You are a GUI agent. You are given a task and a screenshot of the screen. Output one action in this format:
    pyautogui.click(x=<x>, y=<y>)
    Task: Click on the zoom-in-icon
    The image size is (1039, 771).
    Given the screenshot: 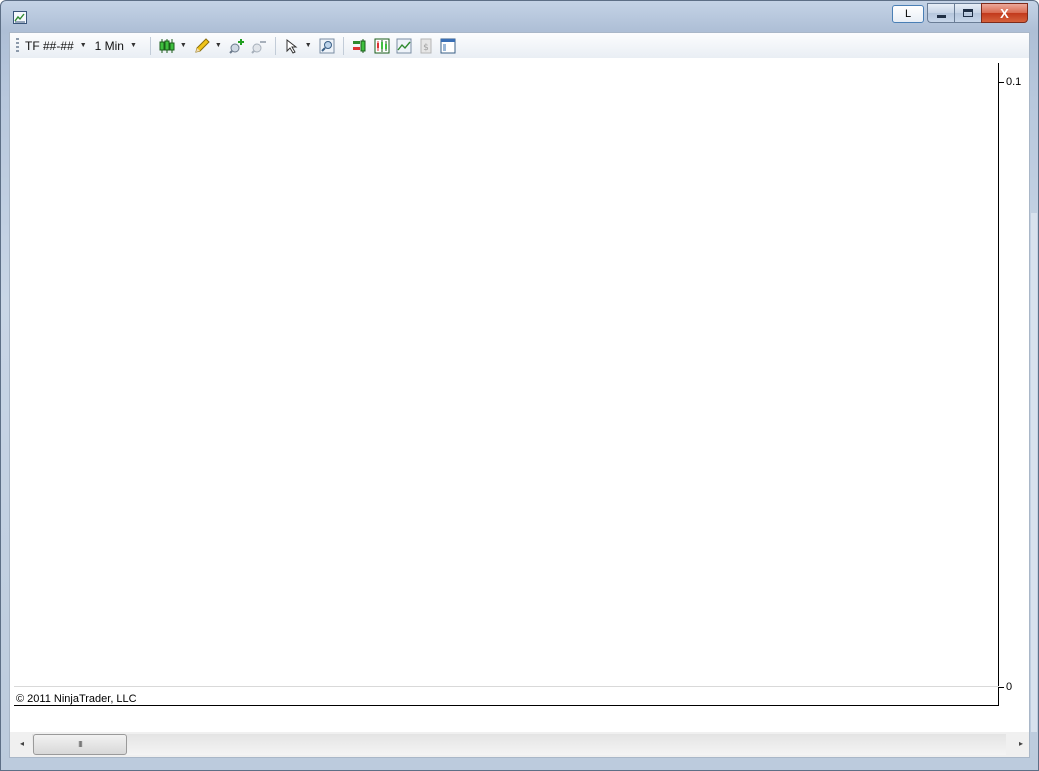 What is the action you would take?
    pyautogui.click(x=237, y=46)
    